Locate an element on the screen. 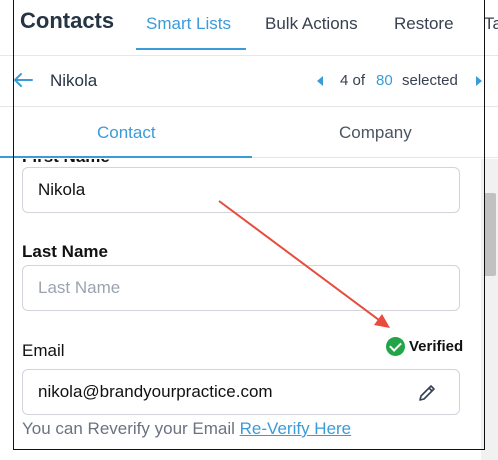 The image size is (498, 460). last-name-field is located at coordinates (241, 288).